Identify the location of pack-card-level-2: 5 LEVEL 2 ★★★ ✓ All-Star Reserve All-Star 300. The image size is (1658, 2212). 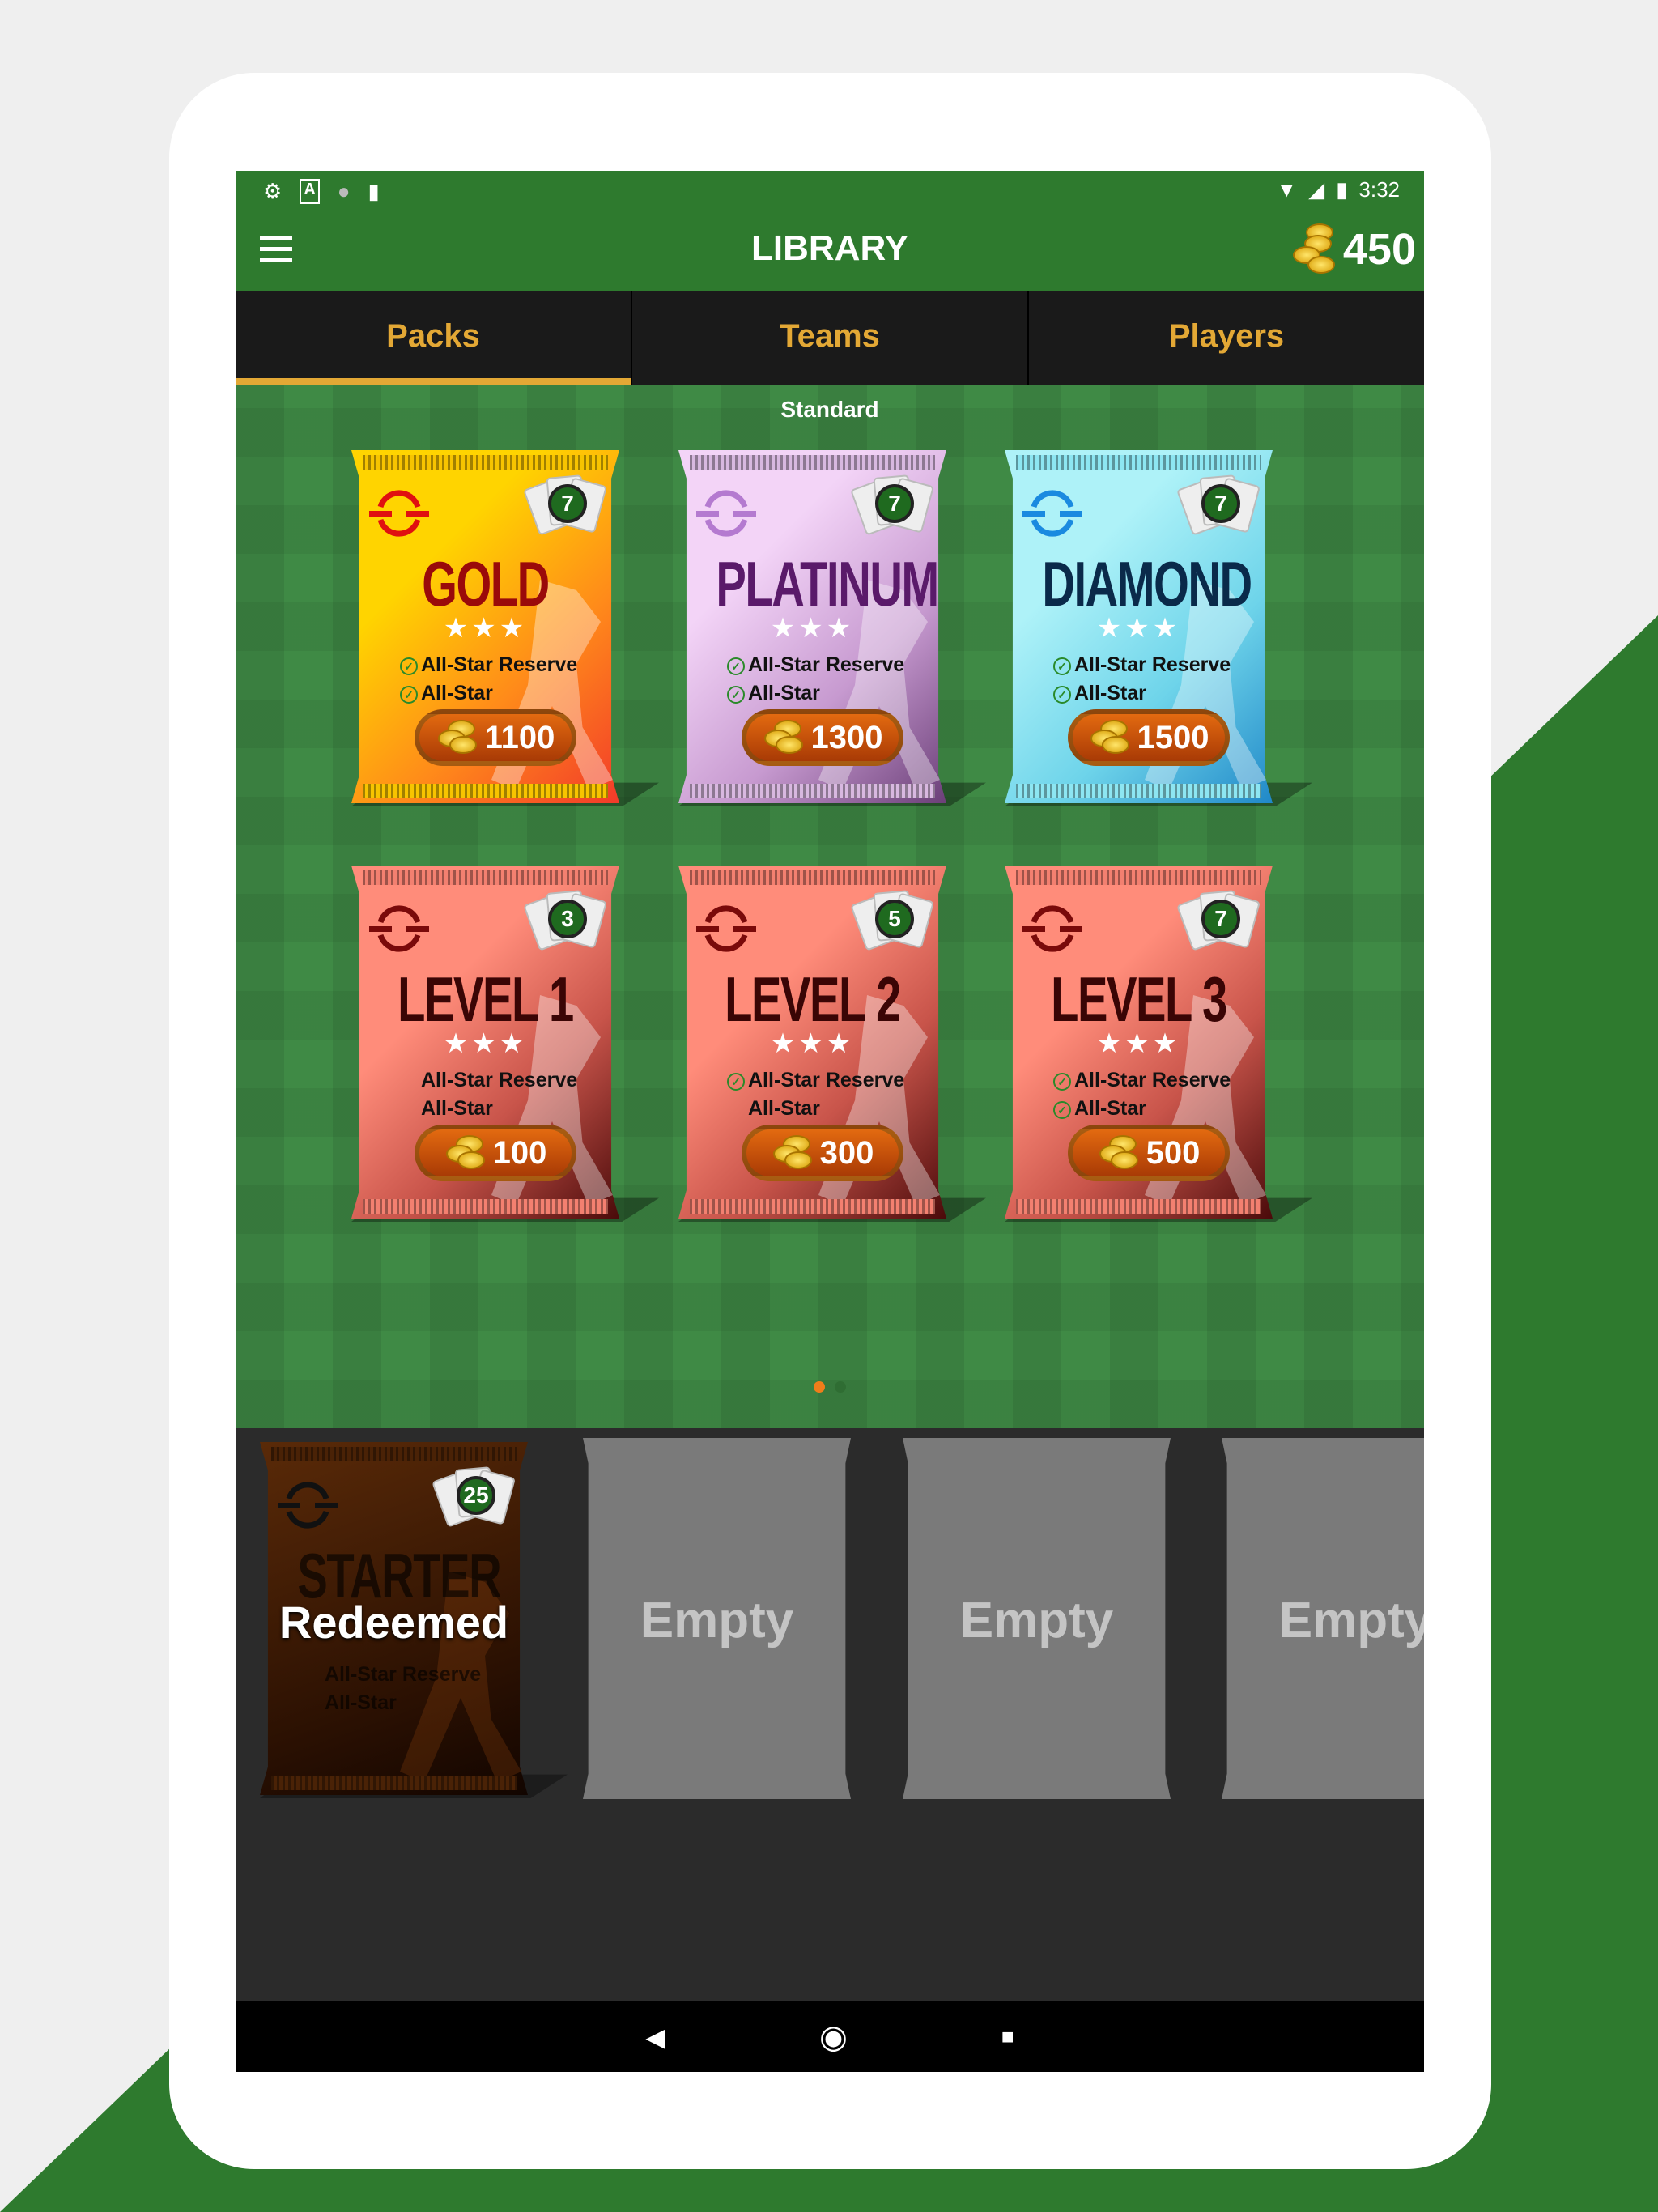
(832, 1044).